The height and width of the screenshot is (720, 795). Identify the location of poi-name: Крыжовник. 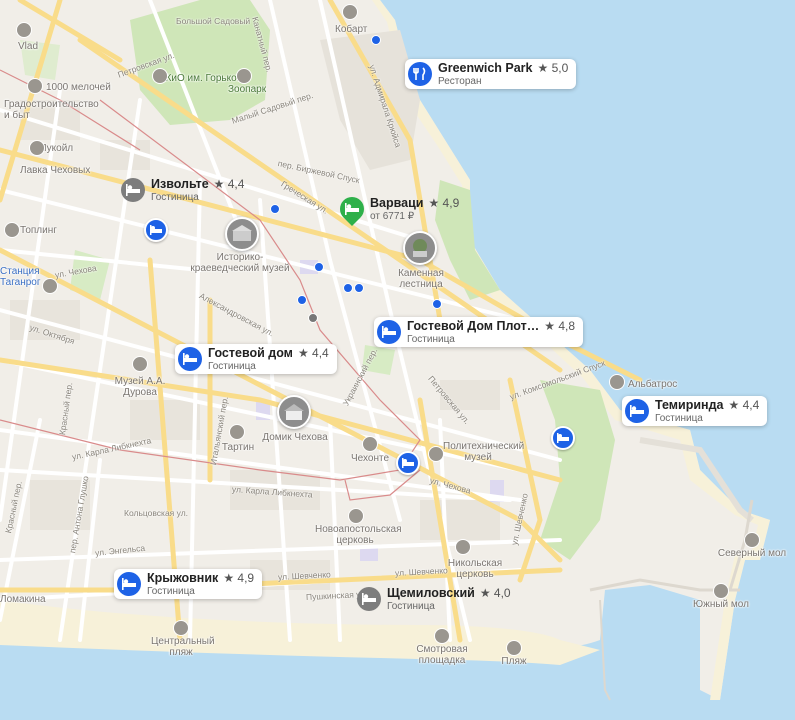
(183, 577).